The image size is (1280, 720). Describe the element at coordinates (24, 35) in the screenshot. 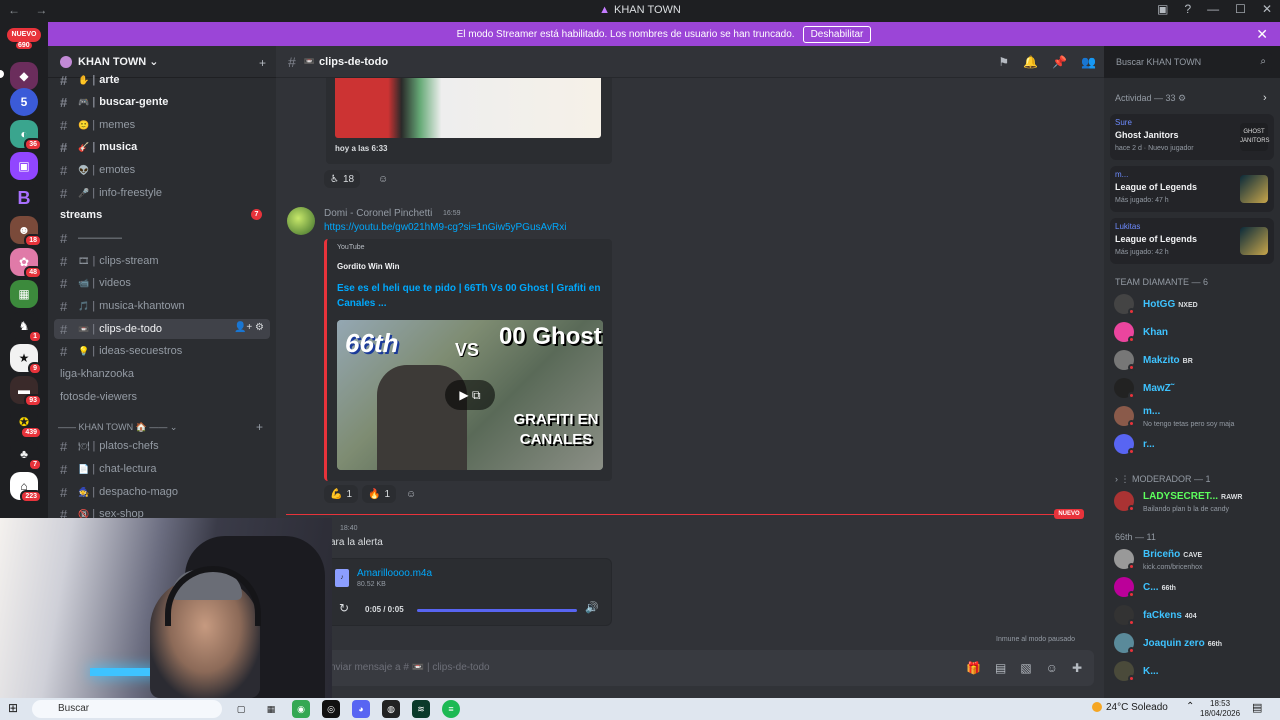

I see `new-badge: NUEVO` at that location.